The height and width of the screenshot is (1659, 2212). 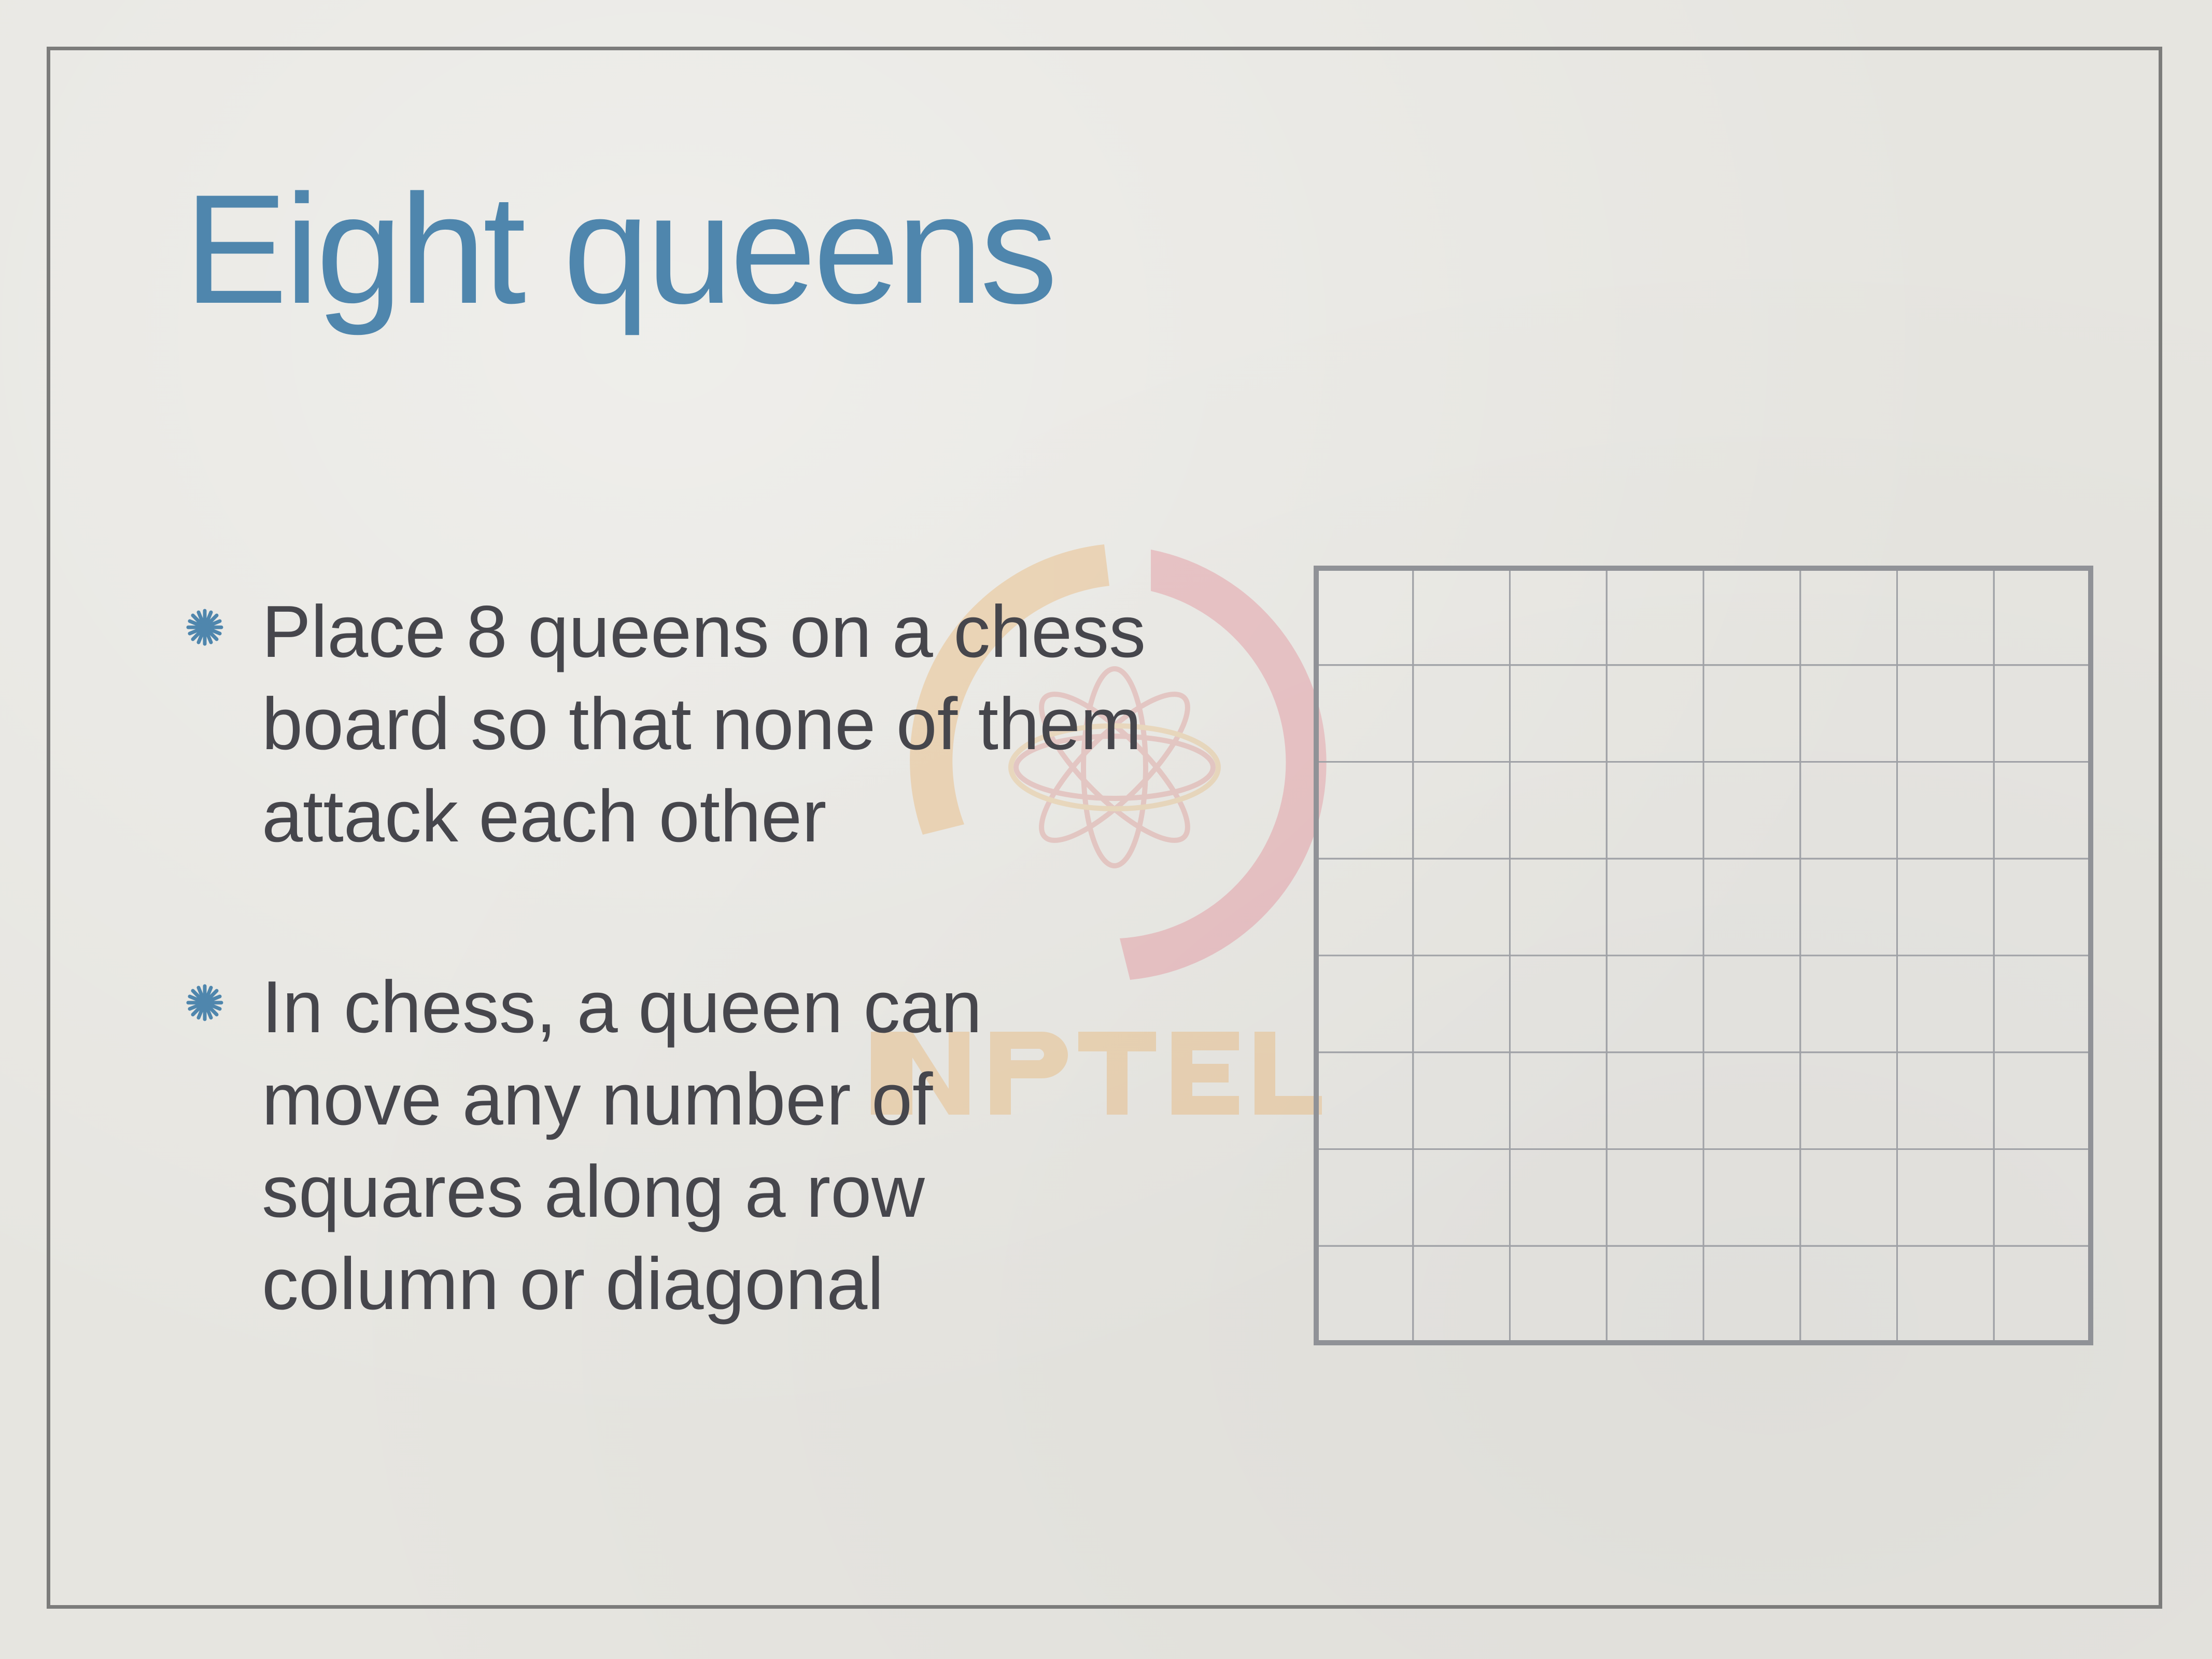 What do you see at coordinates (621, 249) in the screenshot?
I see `slide-title: Eight queens` at bounding box center [621, 249].